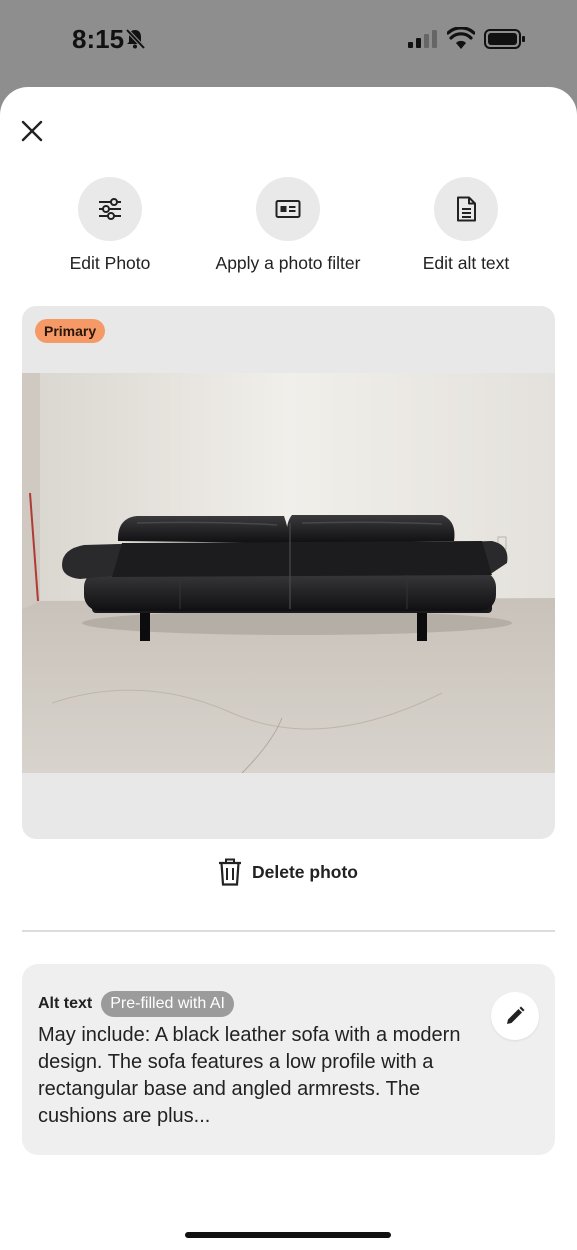 Image resolution: width=577 pixels, height=1250 pixels. I want to click on edit-alt-text-pencil-button, so click(515, 1016).